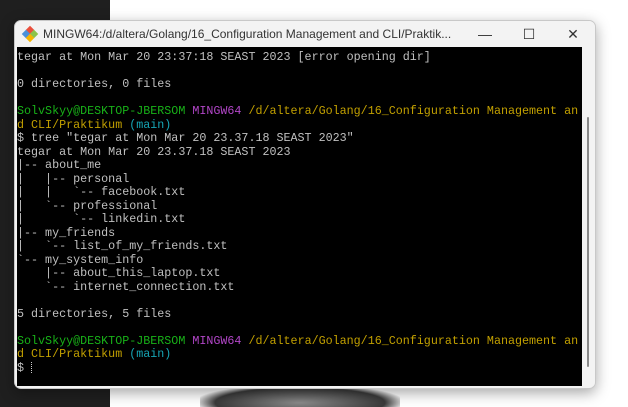 Image resolution: width=628 pixels, height=407 pixels. What do you see at coordinates (94, 313) in the screenshot?
I see `terminal-line: 5 directories, 5 files` at bounding box center [94, 313].